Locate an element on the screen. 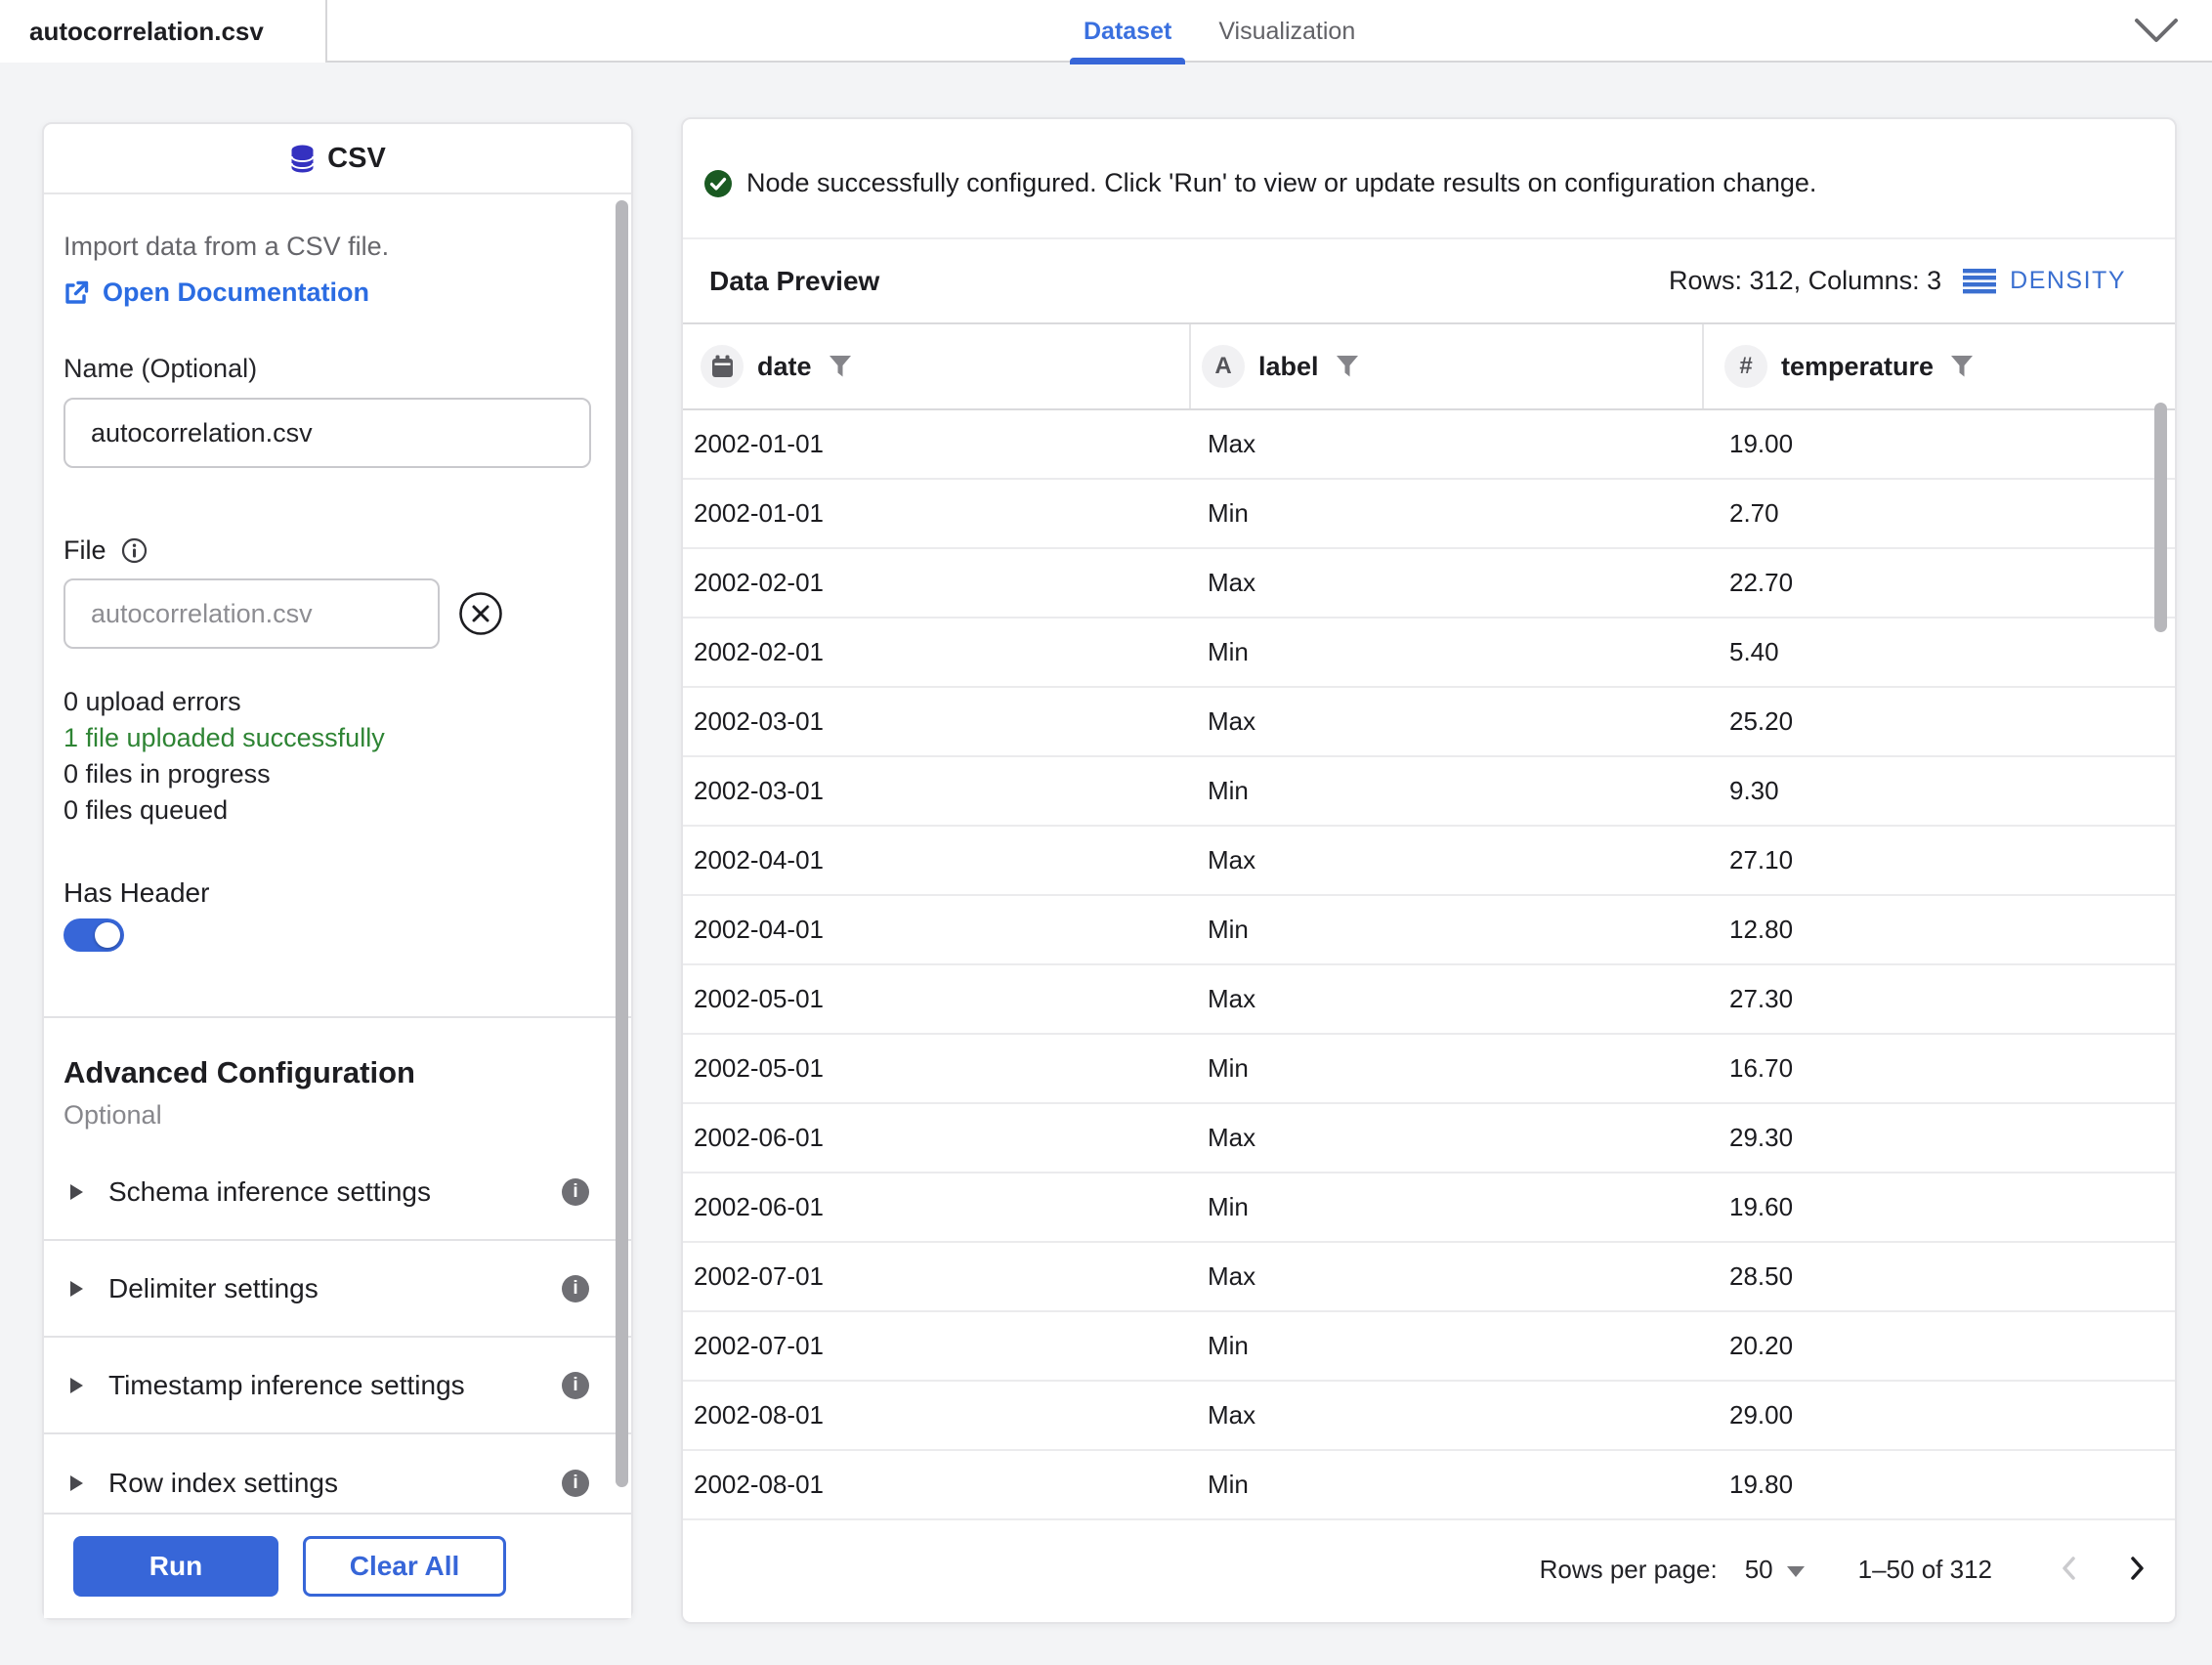 The width and height of the screenshot is (2212, 1665). csv-panel-title: CSV is located at coordinates (356, 158).